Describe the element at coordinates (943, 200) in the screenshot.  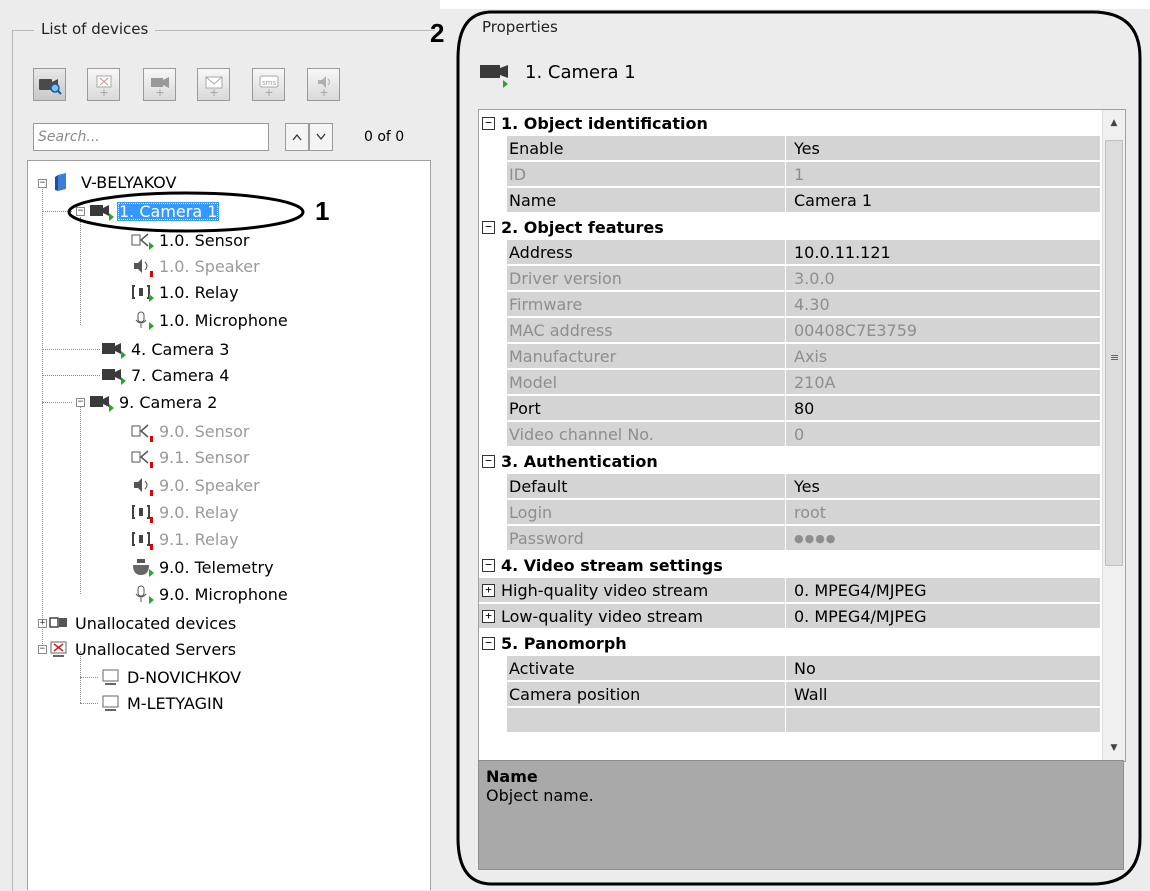
I see `property-value: Camera 1` at that location.